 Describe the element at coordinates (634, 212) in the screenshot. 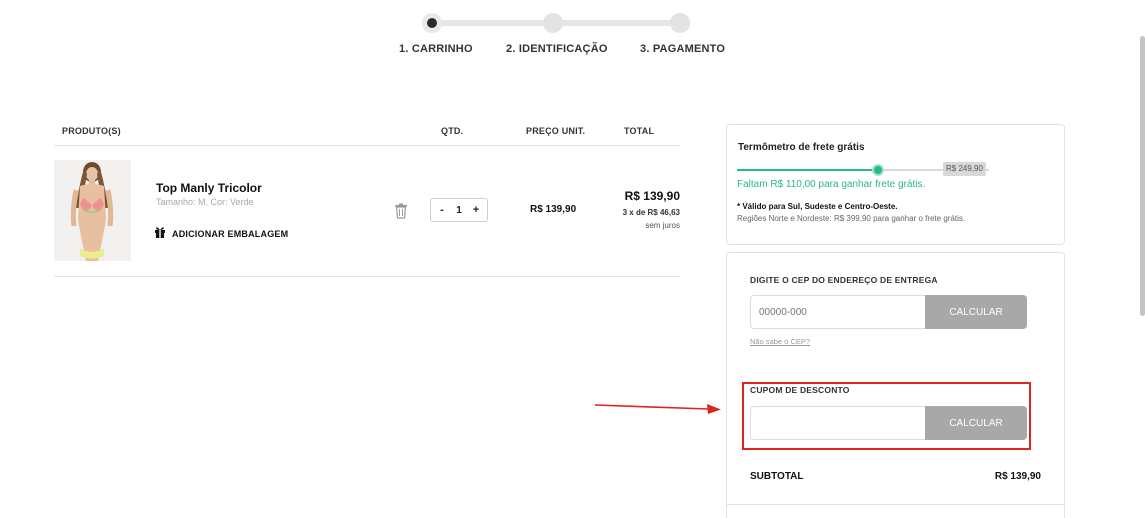

I see `installments-prefix: 3 x de` at that location.